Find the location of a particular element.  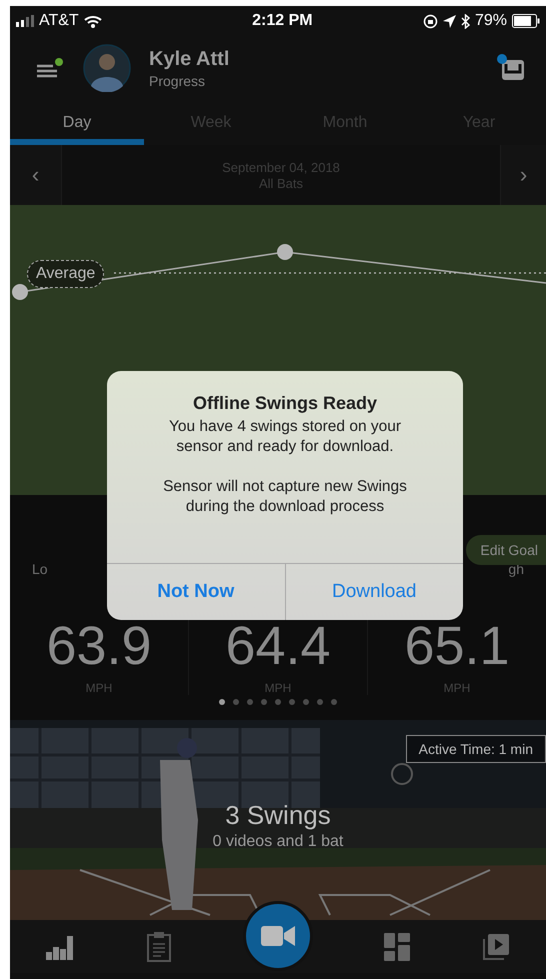

clock-time: 2:12 PM is located at coordinates (282, 21).